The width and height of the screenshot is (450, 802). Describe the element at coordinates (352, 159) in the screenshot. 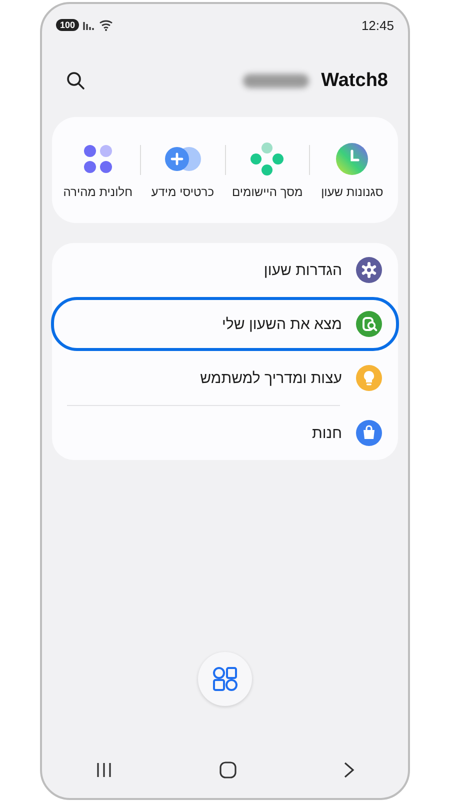

I see `clock-face-icon` at that location.